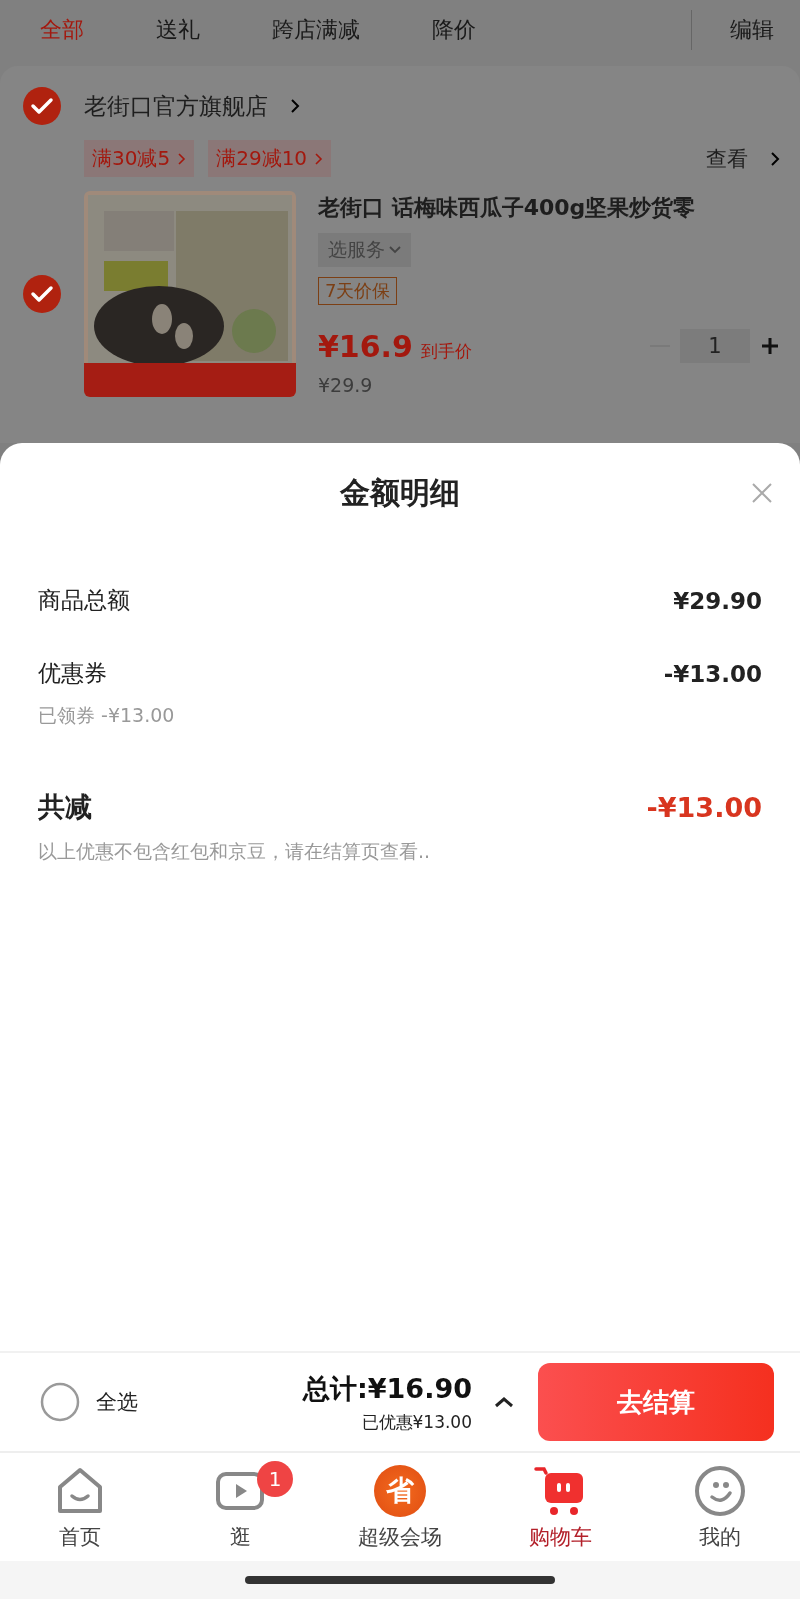 The width and height of the screenshot is (800, 1599). I want to click on notification-badge: 1, so click(275, 1479).